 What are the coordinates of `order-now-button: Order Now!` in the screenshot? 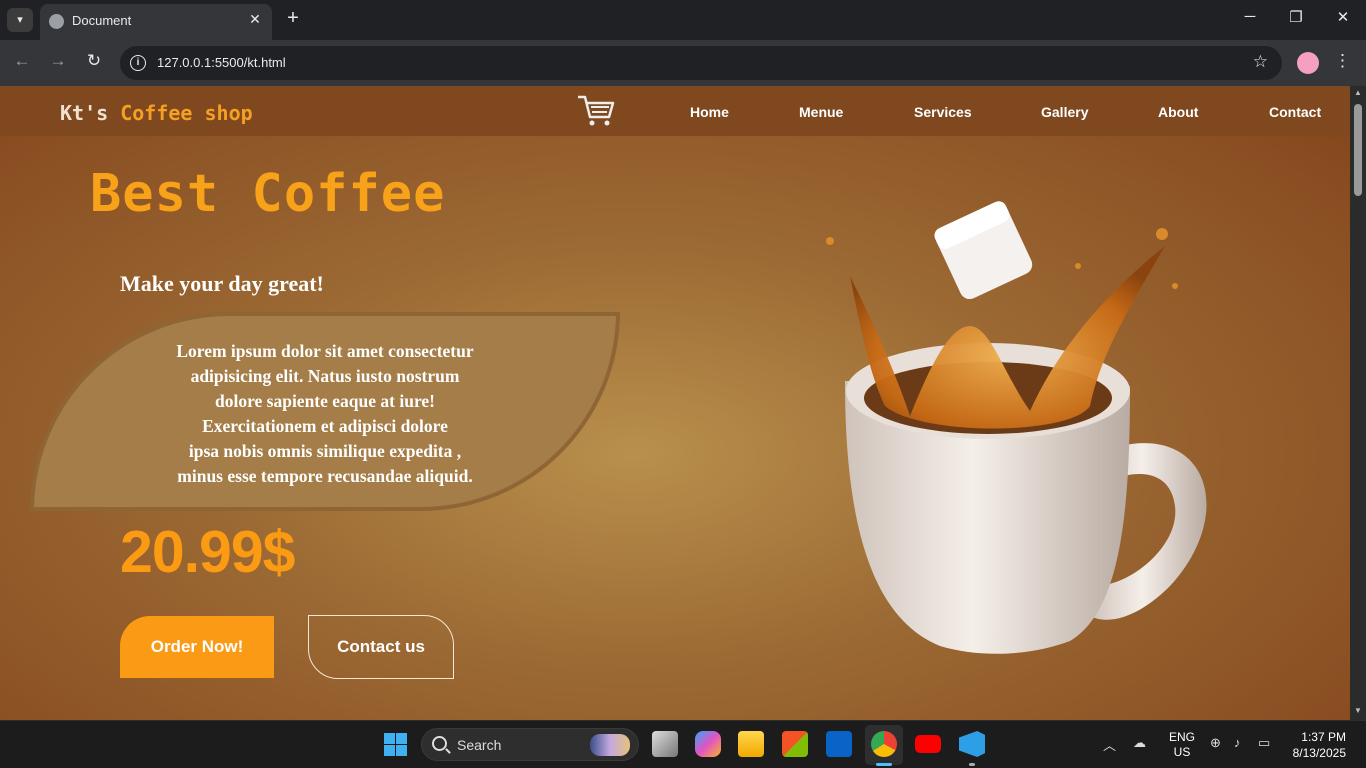 It's located at (197, 647).